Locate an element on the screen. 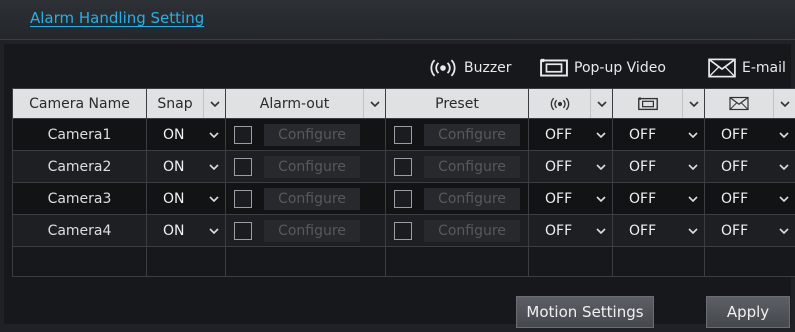 The height and width of the screenshot is (332, 795). column-header-buzzer is located at coordinates (570, 103).